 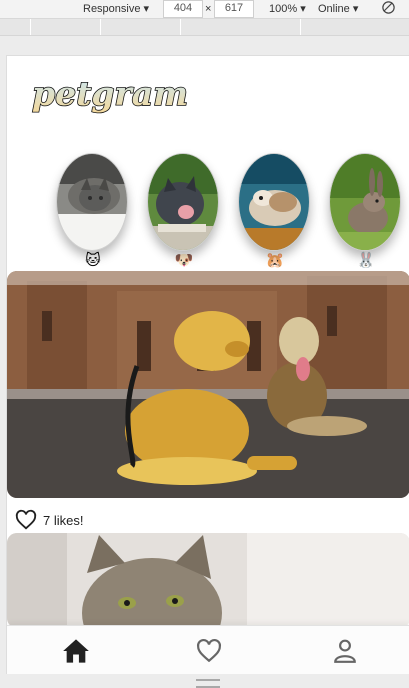 I want to click on nav-home, so click(x=76, y=651).